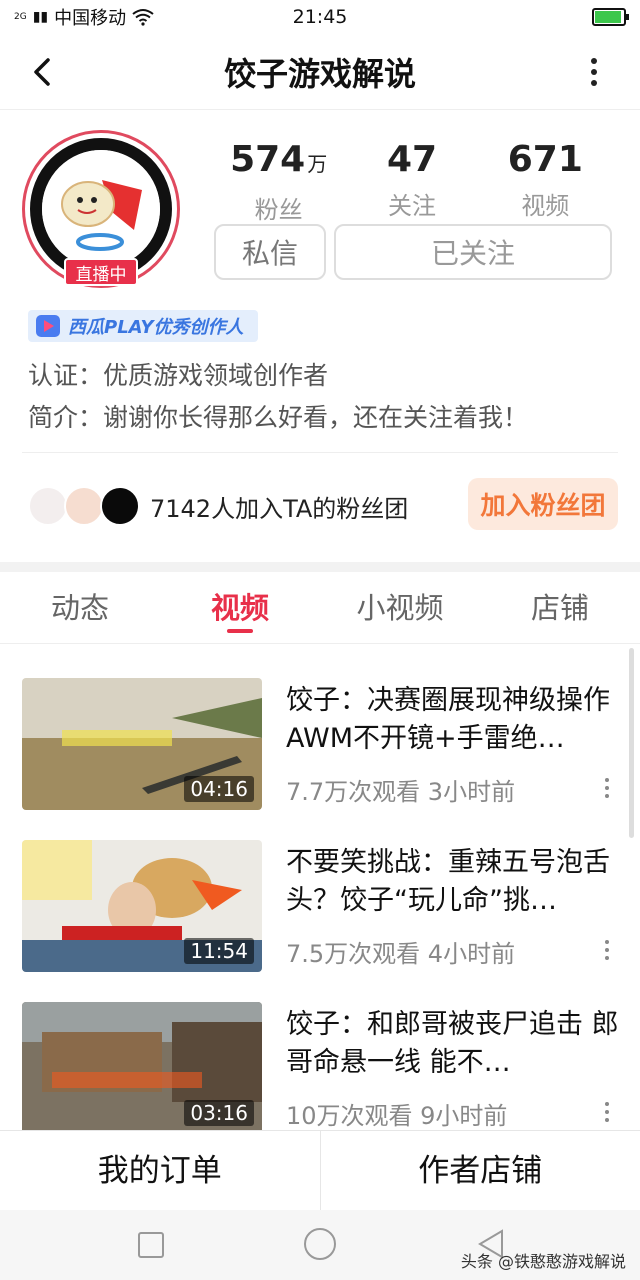 Image resolution: width=640 pixels, height=1280 pixels. What do you see at coordinates (151, 1245) in the screenshot?
I see `recents-icon` at bounding box center [151, 1245].